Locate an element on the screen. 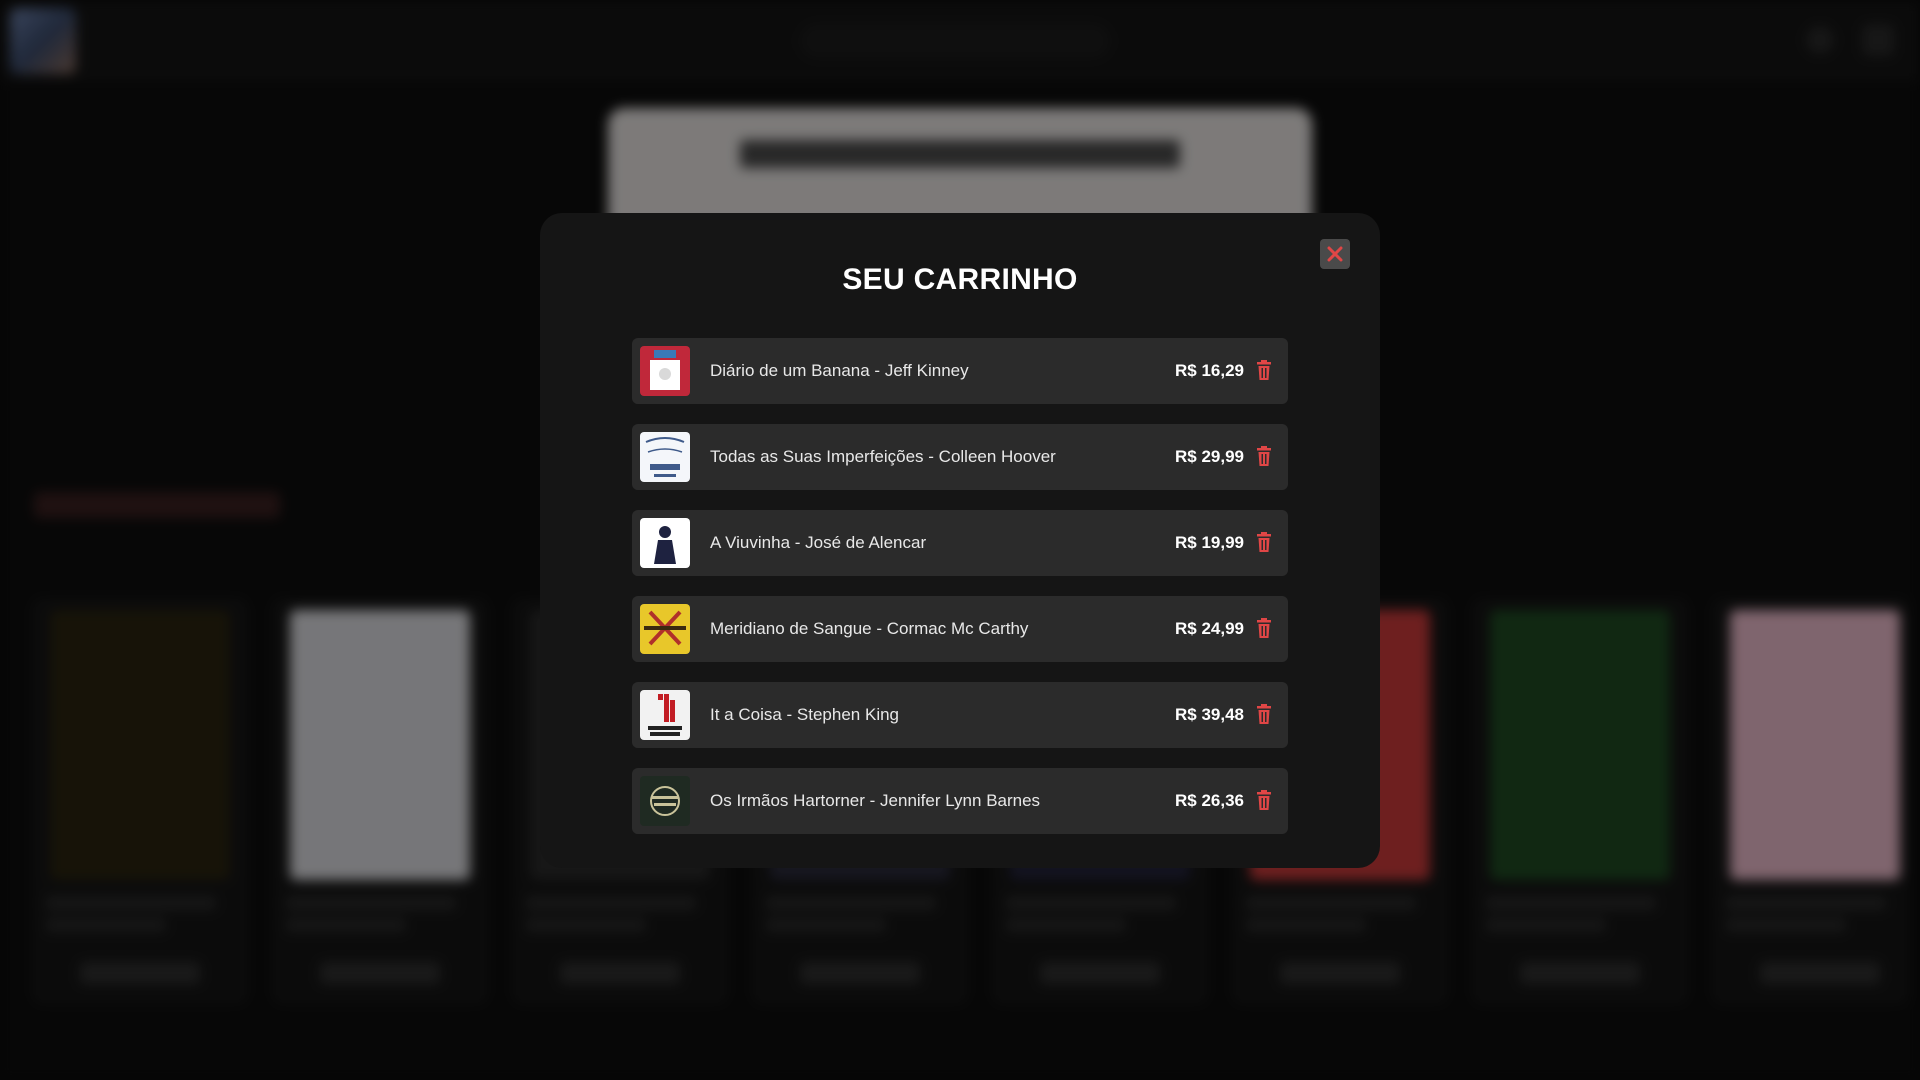 The width and height of the screenshot is (1920, 1080). item-price: R$ 16,29 is located at coordinates (1209, 370).